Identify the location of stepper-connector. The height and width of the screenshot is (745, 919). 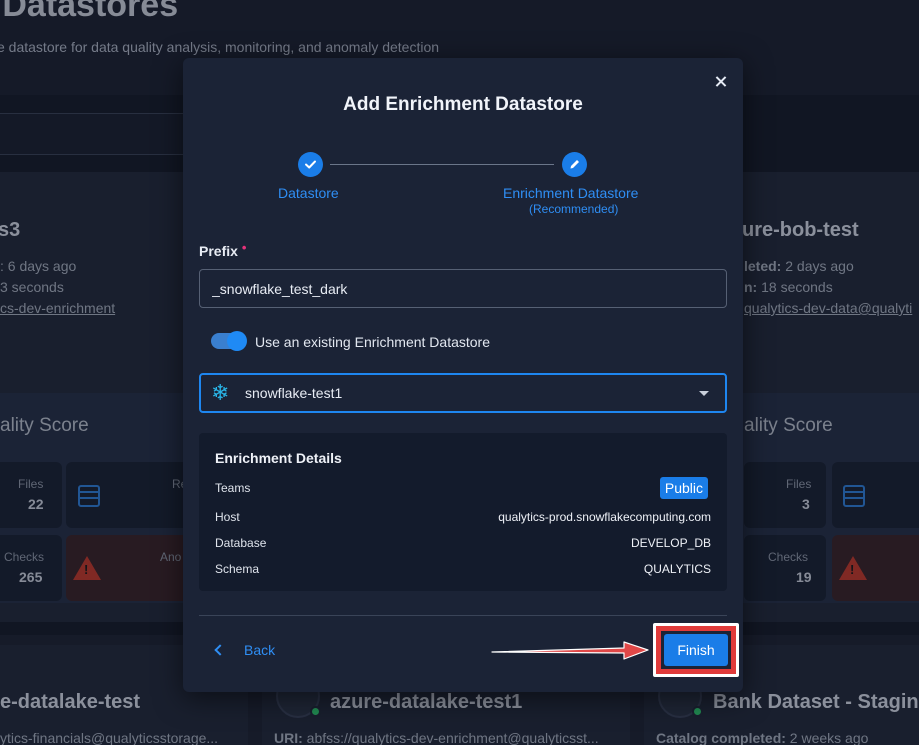
(442, 164).